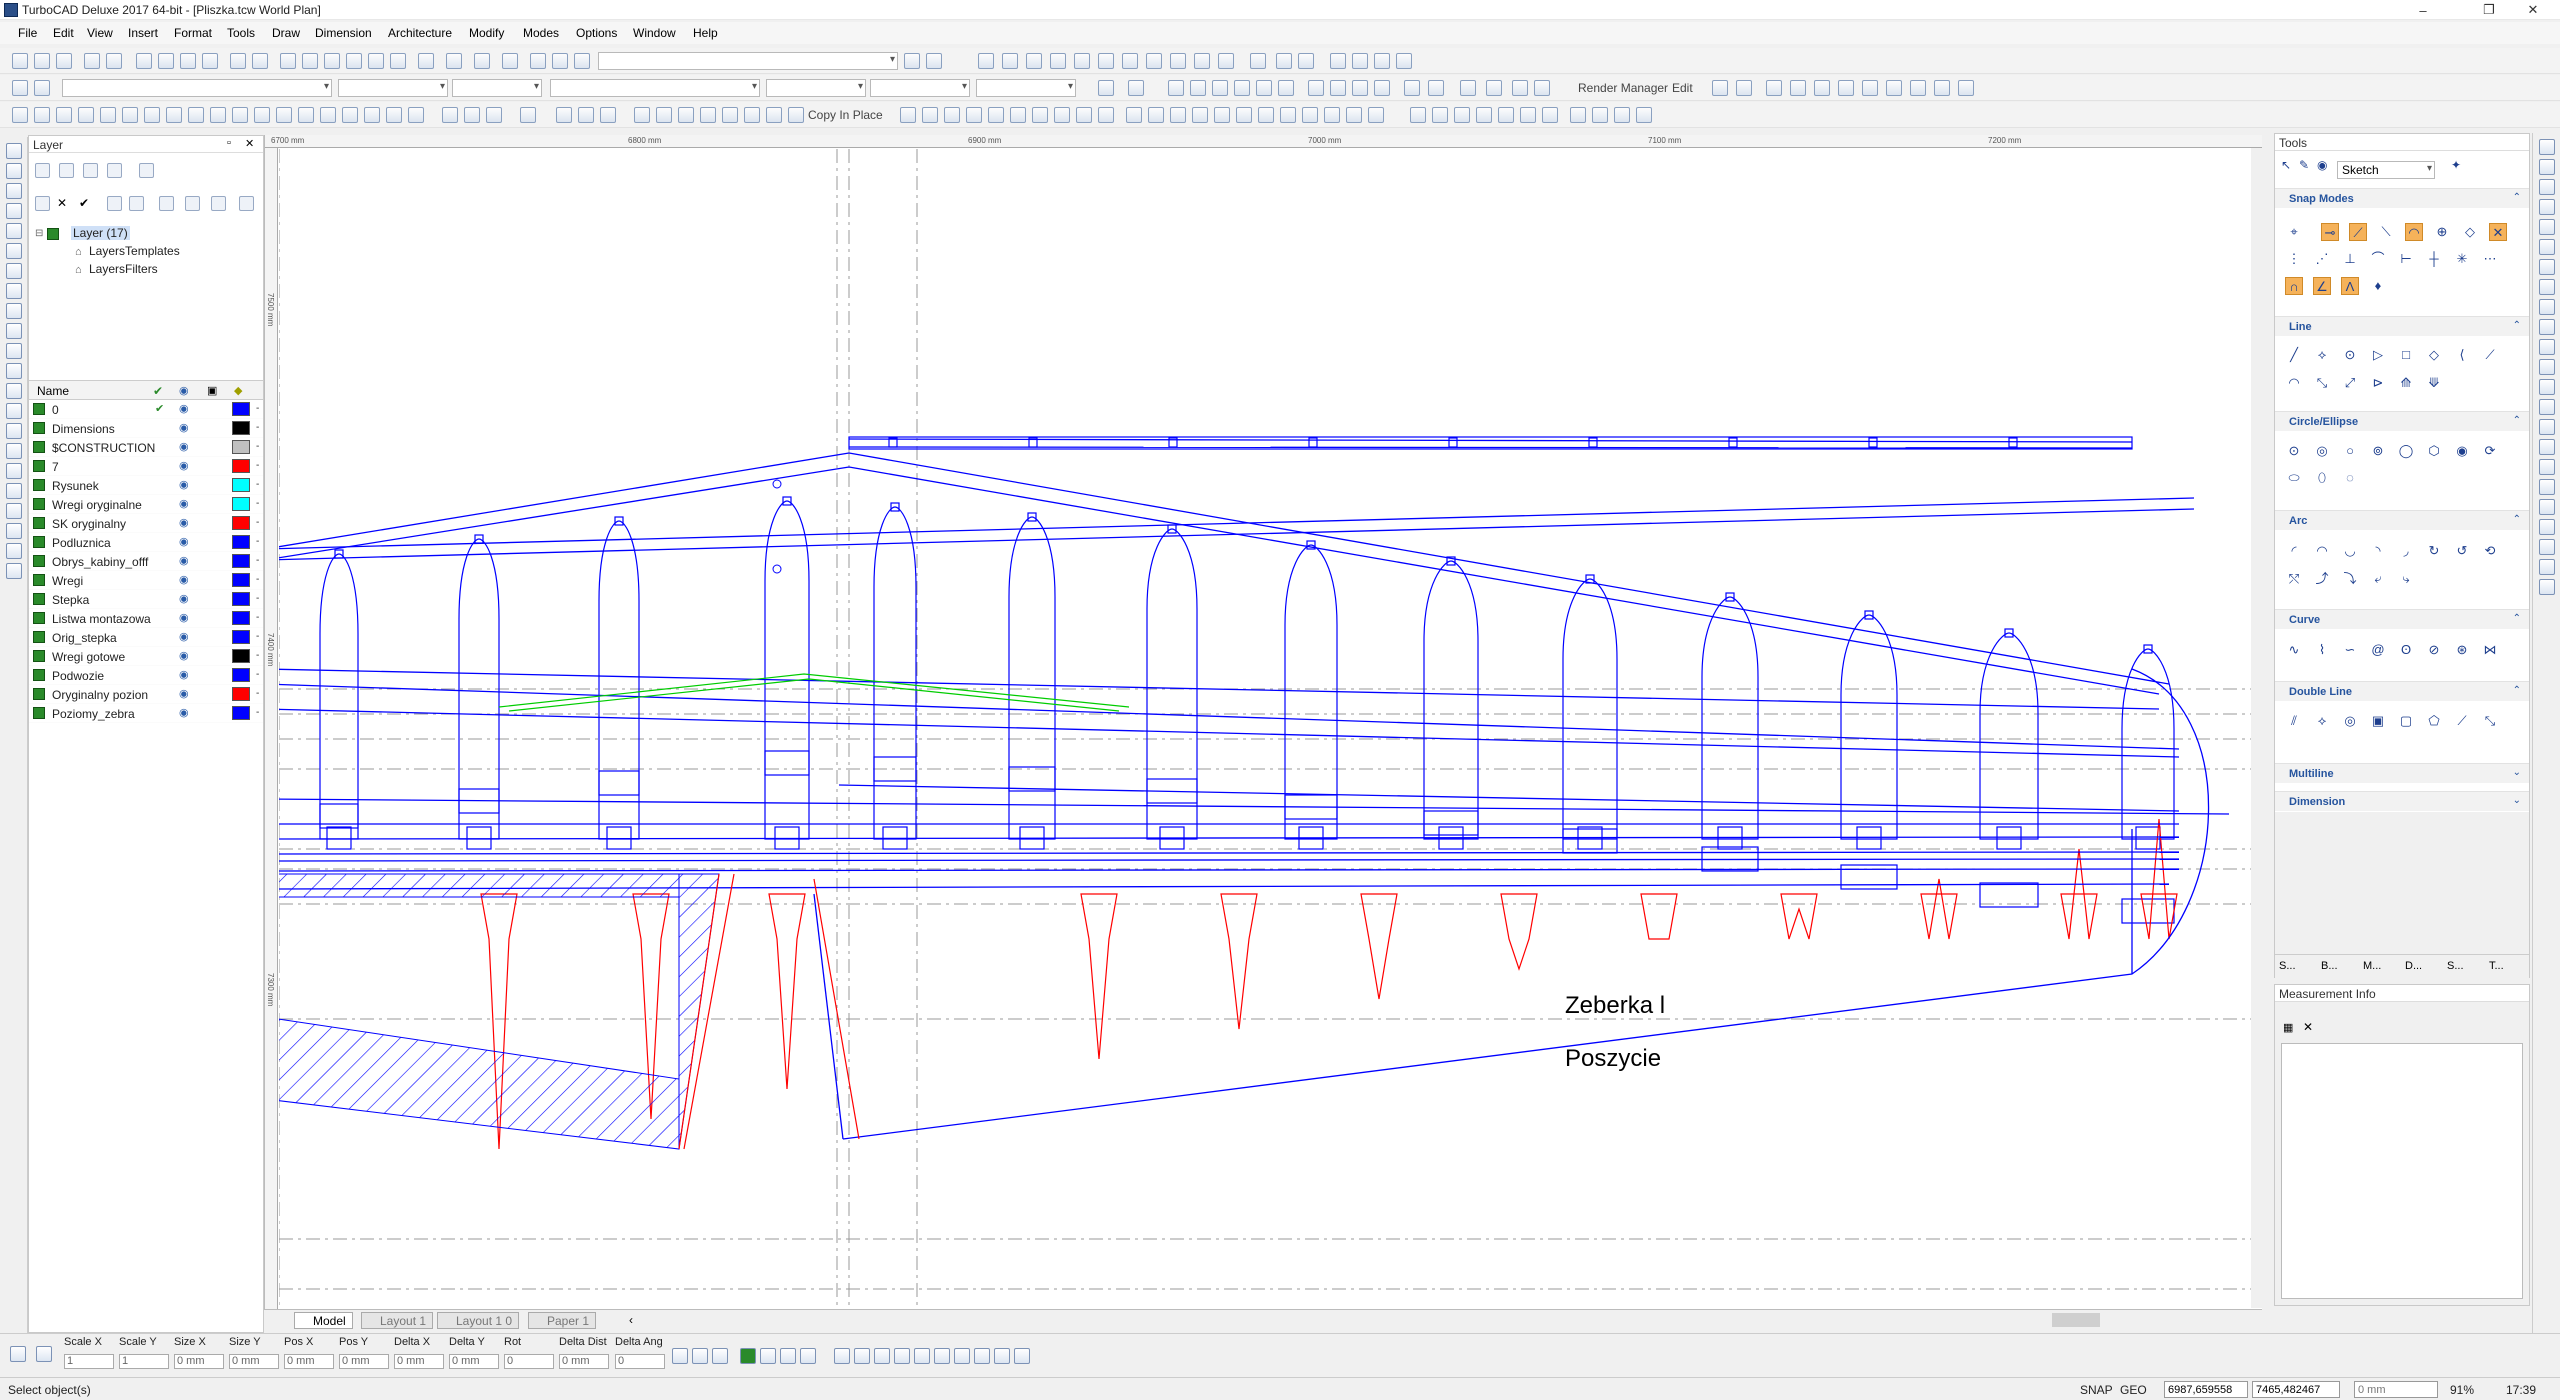  Describe the element at coordinates (271, 735) in the screenshot. I see `ruler-left: 7500 mm 7400 mm 7300 mm` at that location.